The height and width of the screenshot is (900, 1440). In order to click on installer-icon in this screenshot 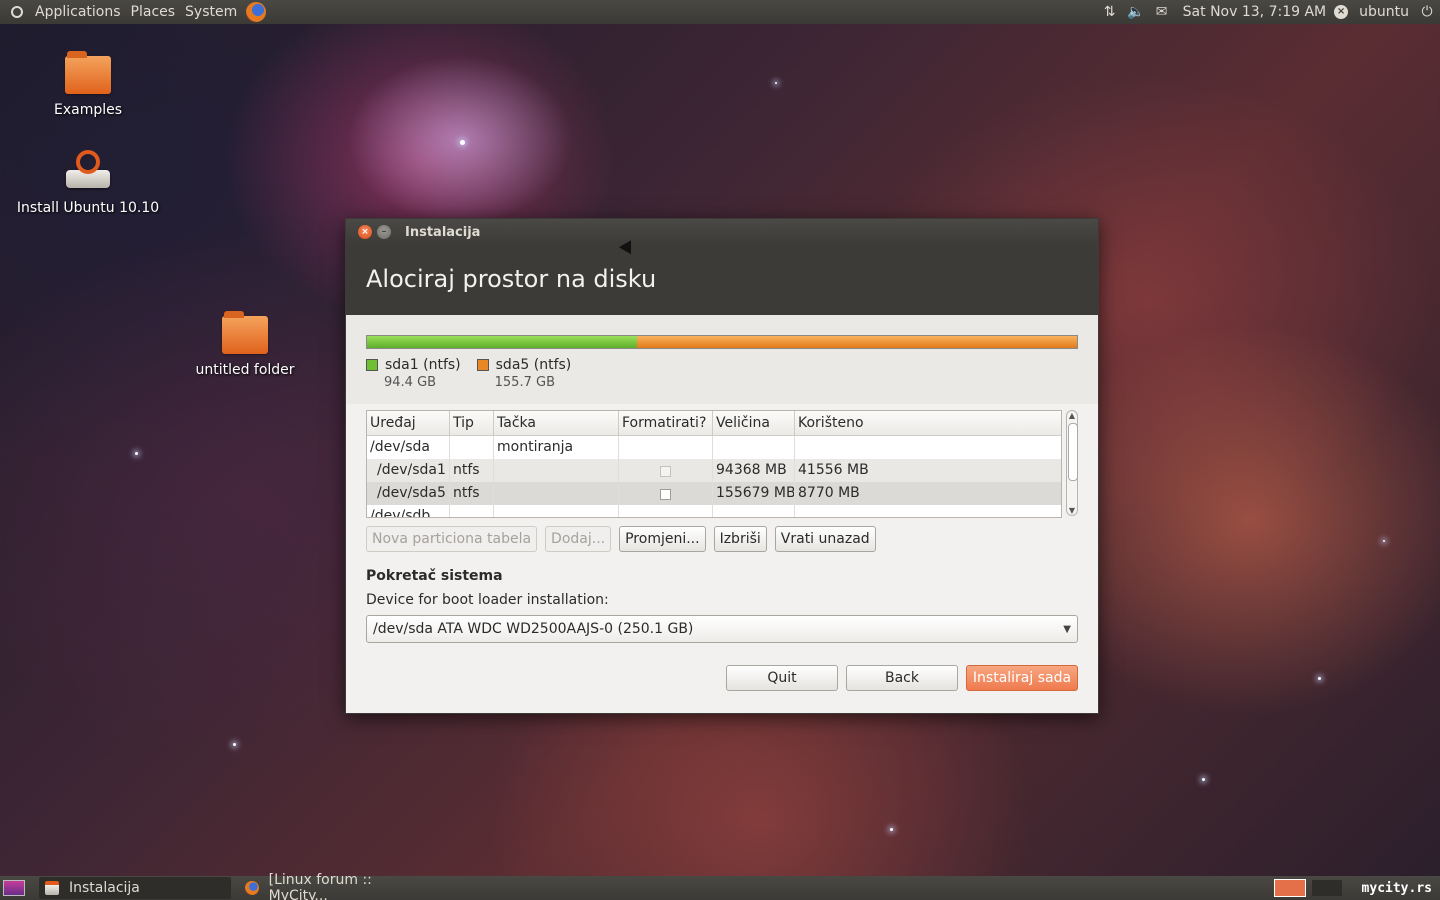, I will do `click(88, 170)`.